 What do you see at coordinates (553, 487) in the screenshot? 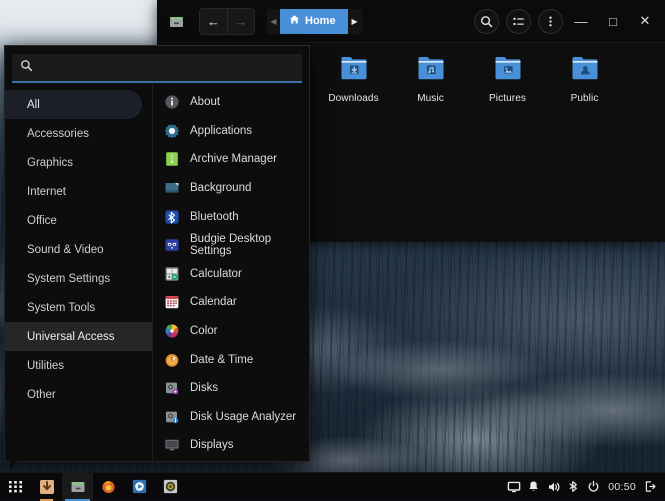
I see `volume-icon` at bounding box center [553, 487].